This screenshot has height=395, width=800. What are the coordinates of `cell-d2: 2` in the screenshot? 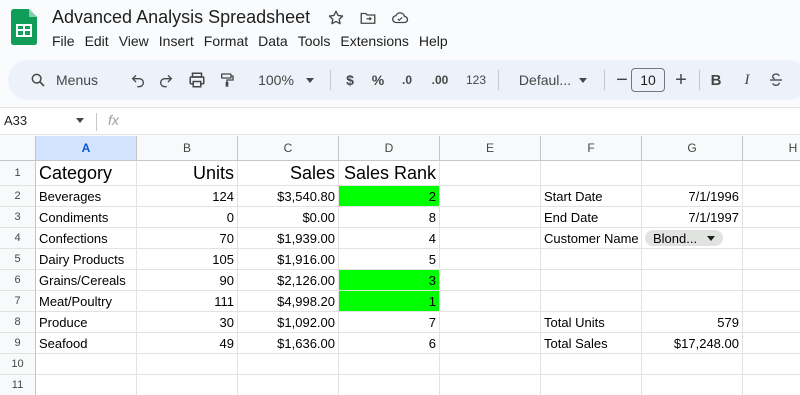 It's located at (389, 196).